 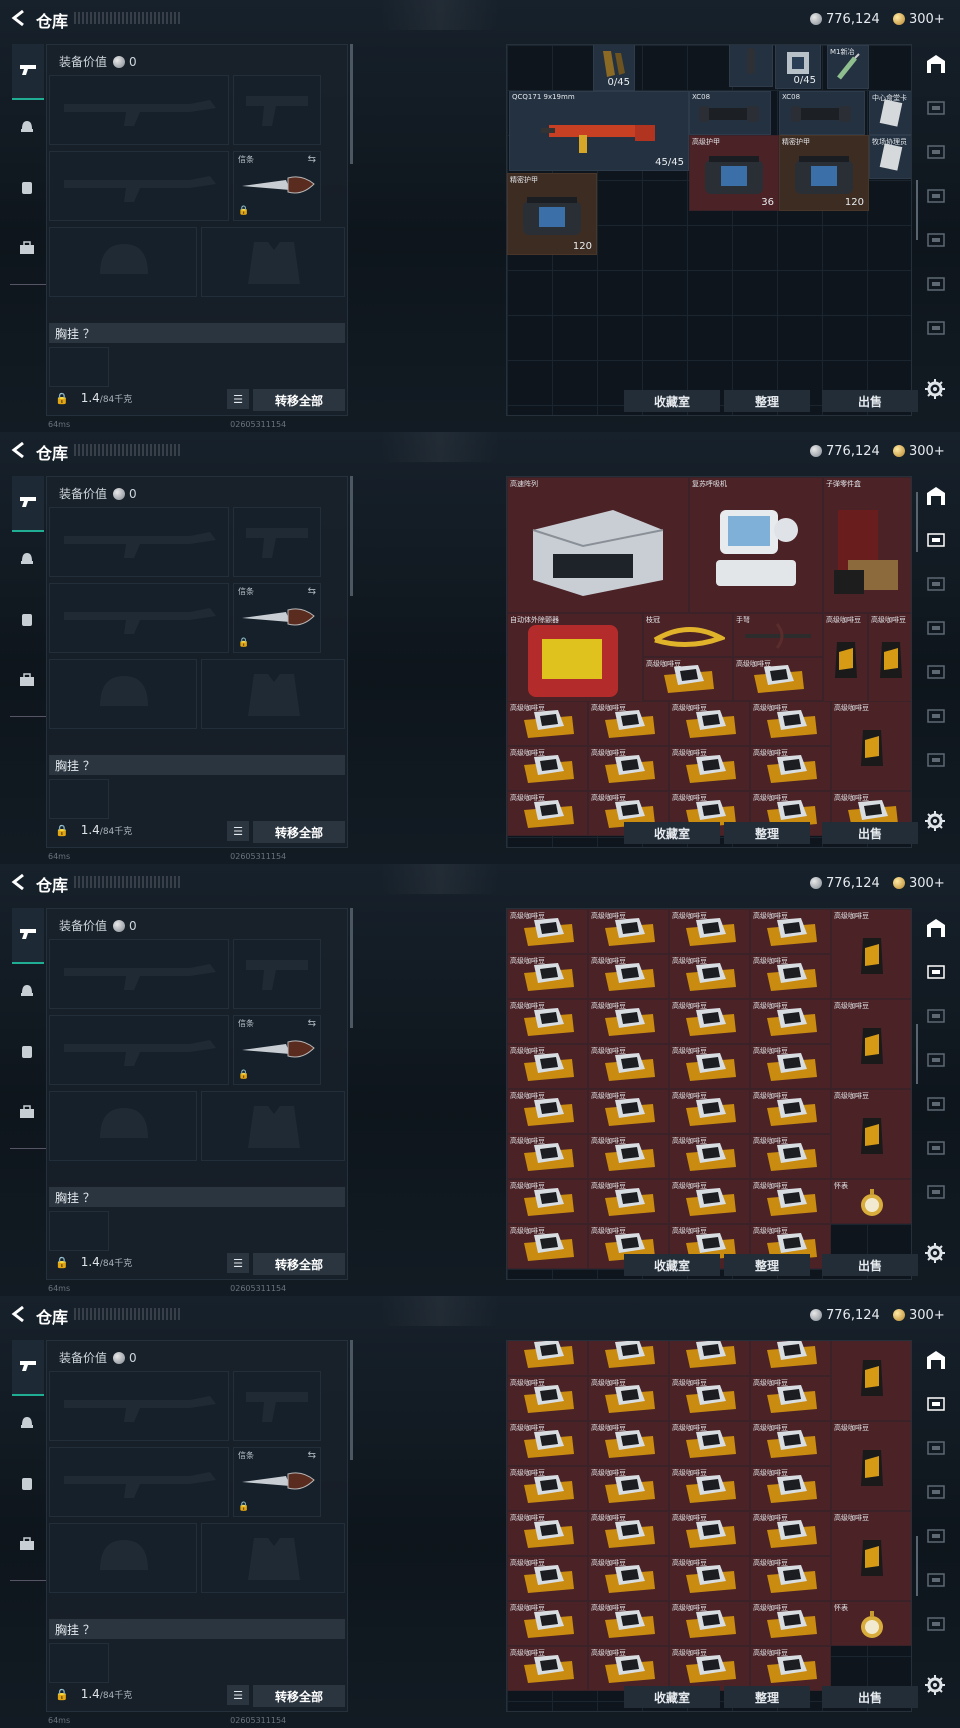 What do you see at coordinates (919, 1315) in the screenshot?
I see `gold-currency: 300+` at bounding box center [919, 1315].